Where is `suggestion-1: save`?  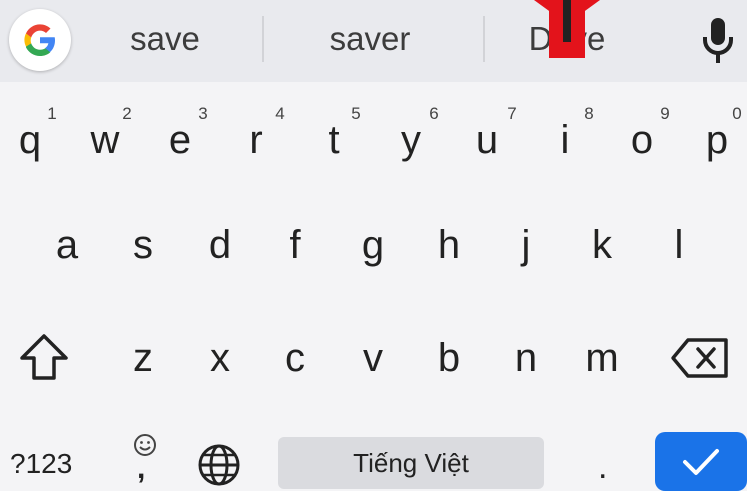 suggestion-1: save is located at coordinates (165, 39).